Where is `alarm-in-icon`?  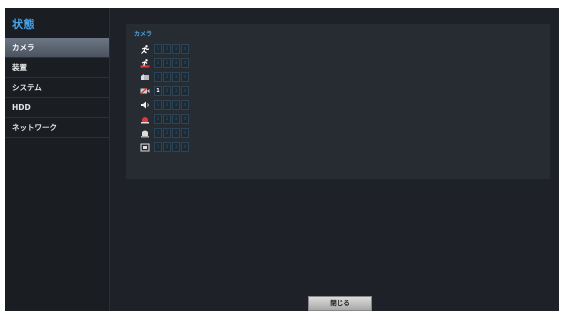 alarm-in-icon is located at coordinates (145, 77).